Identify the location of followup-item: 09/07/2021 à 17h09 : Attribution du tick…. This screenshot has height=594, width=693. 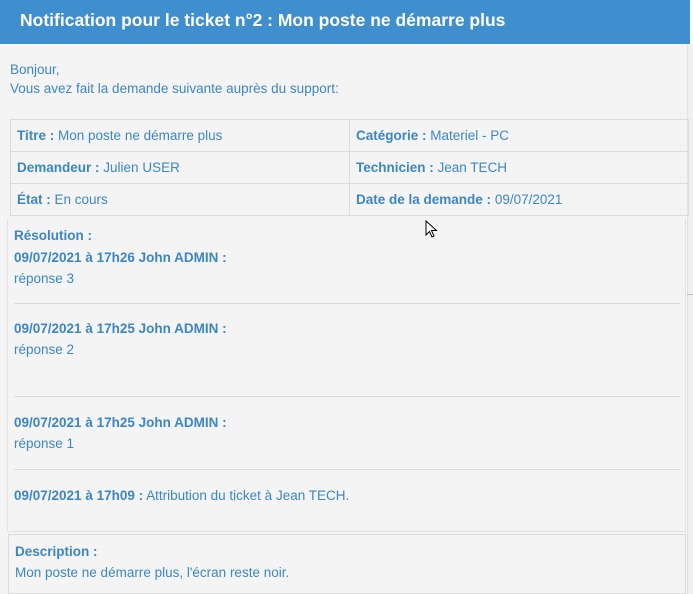
(181, 495).